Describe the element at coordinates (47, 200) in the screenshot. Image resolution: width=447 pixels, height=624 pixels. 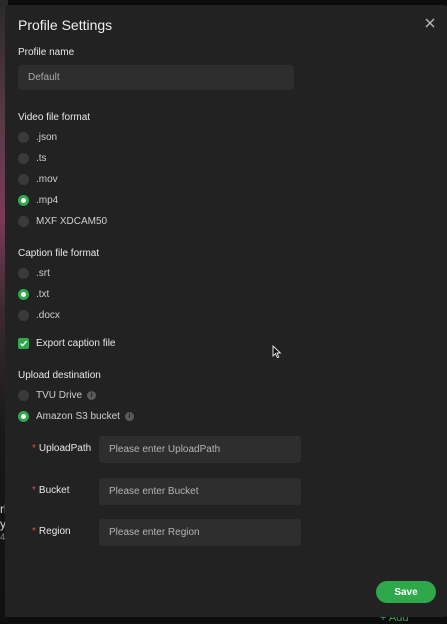
I see `radio-label: .mp4` at that location.